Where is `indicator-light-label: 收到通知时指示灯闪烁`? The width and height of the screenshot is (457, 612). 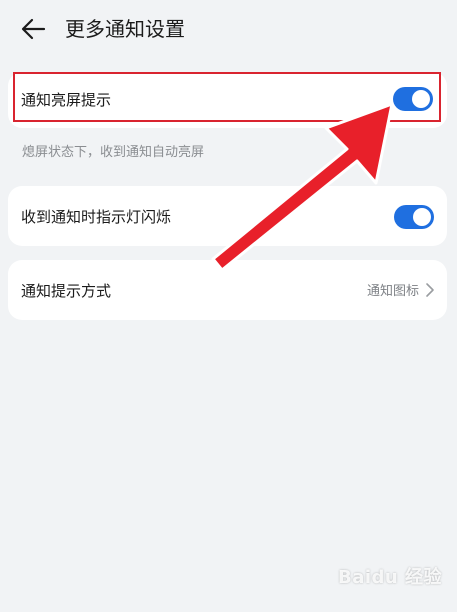
indicator-light-label: 收到通知时指示灯闪烁 is located at coordinates (96, 217).